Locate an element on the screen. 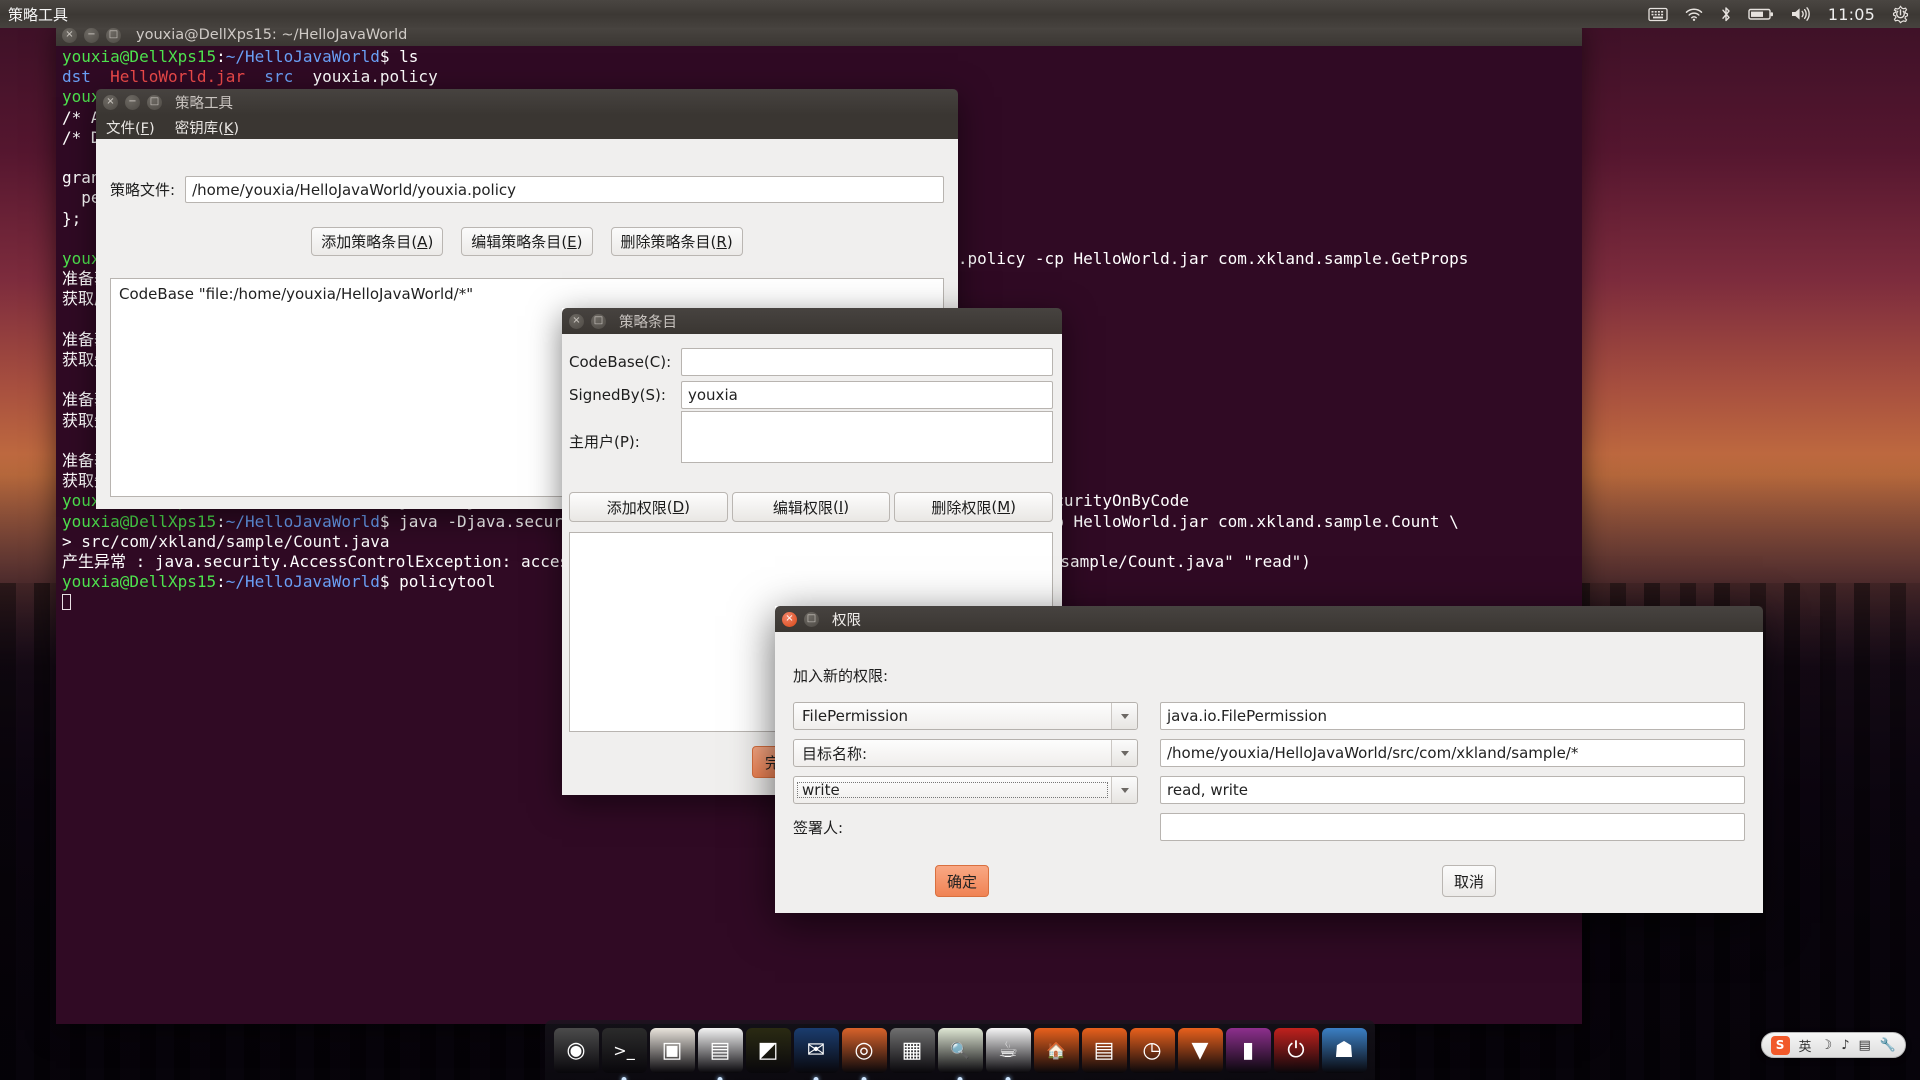 This screenshot has height=1080, width=1920. file-search-icon: 🔍 is located at coordinates (960, 1050).